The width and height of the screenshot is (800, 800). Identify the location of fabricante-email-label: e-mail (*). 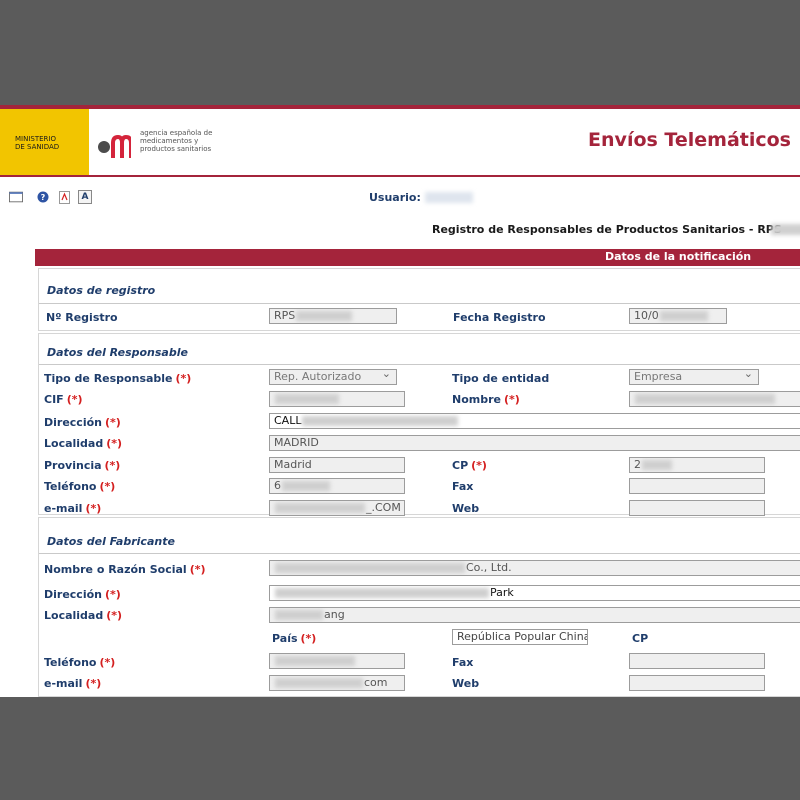
(72, 683).